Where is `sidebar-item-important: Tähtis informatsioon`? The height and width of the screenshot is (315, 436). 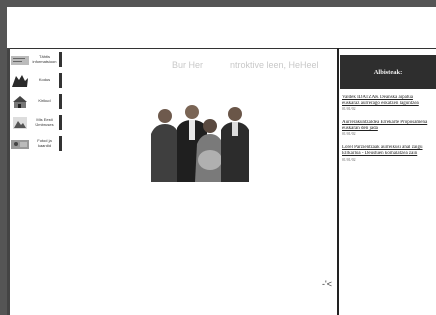
sidebar-item-important: Tähtis informatsioon is located at coordinates (36, 59).